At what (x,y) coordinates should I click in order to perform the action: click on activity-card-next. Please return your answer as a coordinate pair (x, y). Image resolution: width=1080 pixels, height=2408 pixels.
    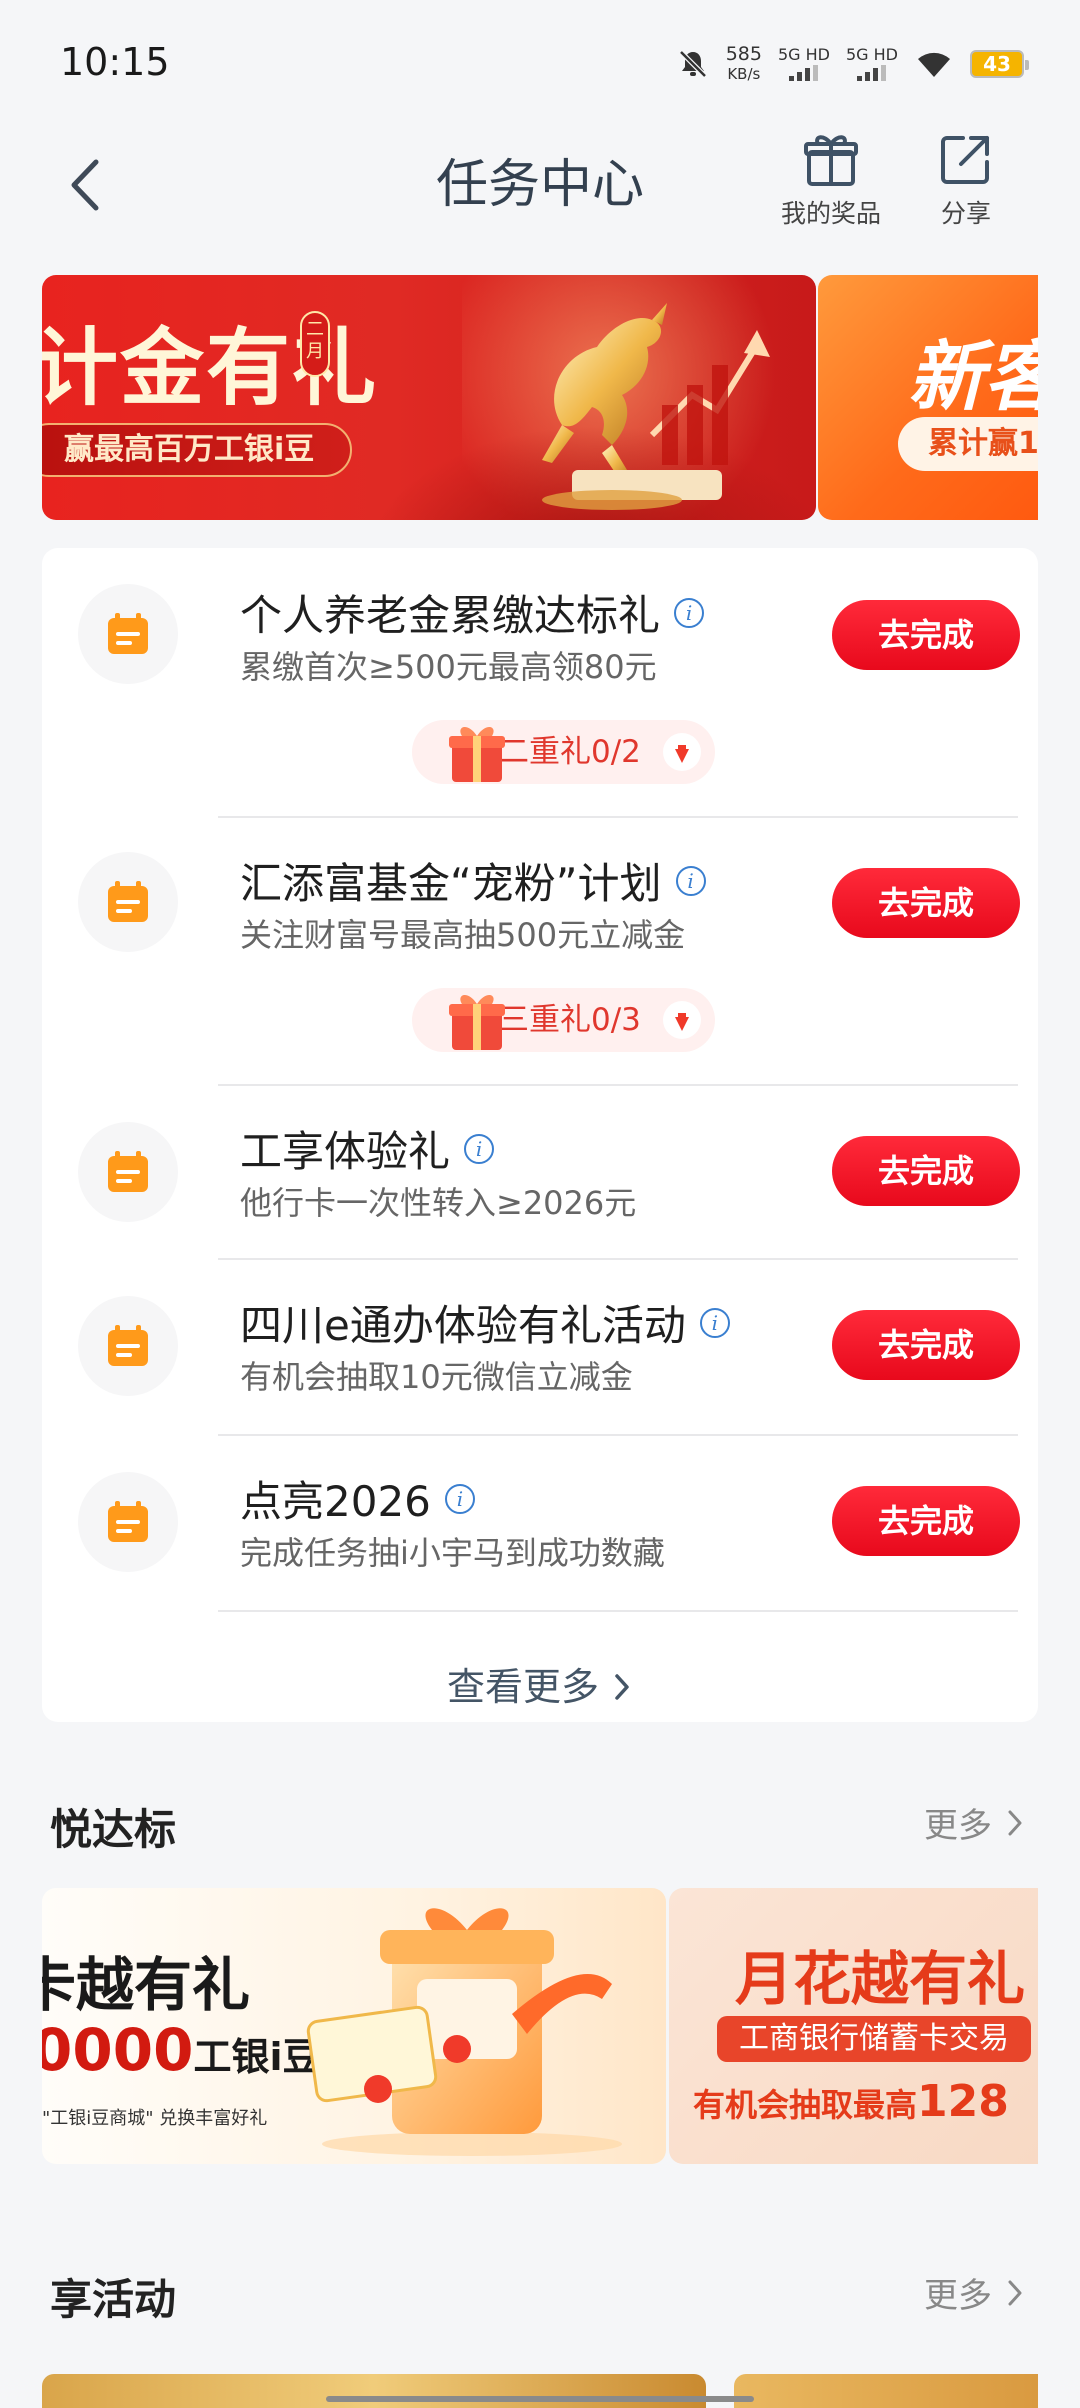
    Looking at the image, I should click on (886, 2391).